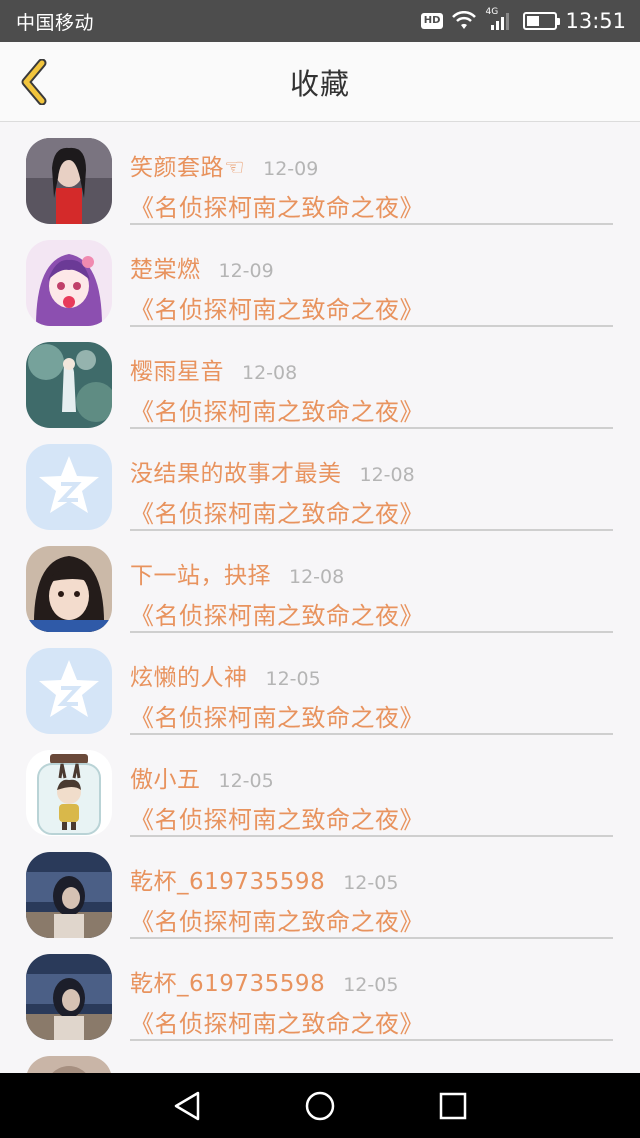  I want to click on list-item: 傲小五 12-05 《名侦探柯南之致命之夜》, so click(320, 786).